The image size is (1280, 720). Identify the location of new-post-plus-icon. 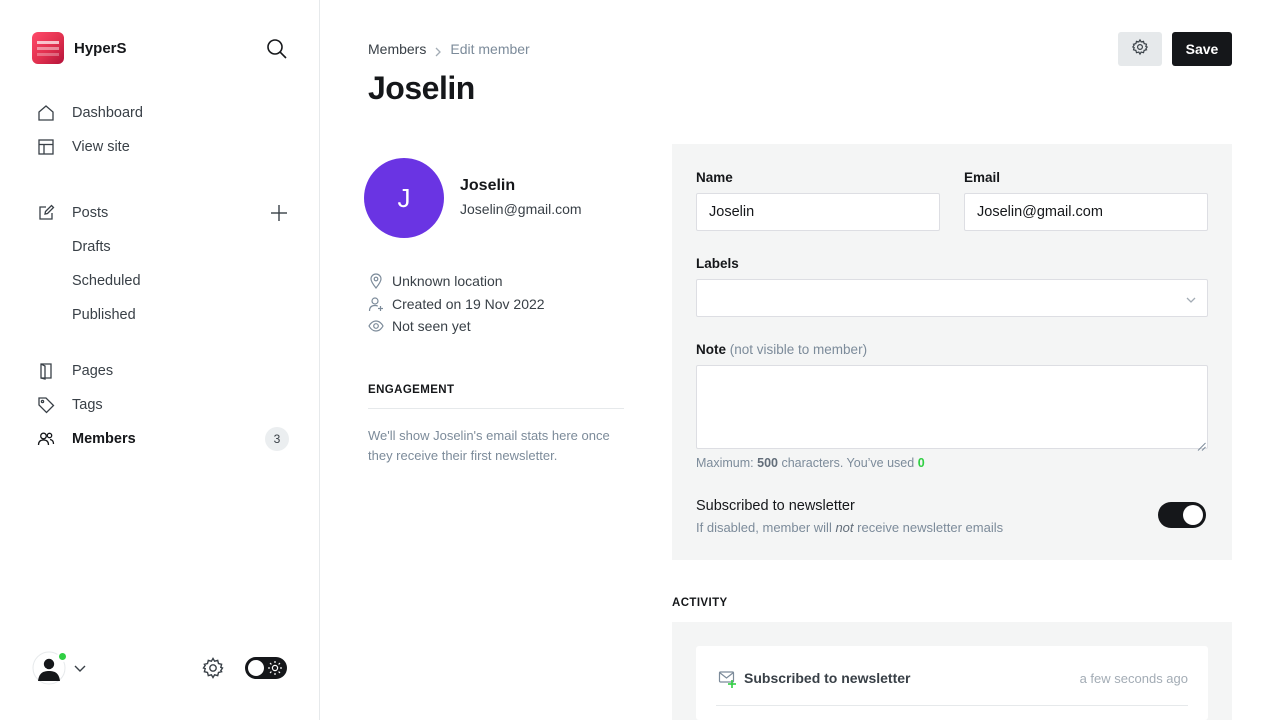
(279, 213).